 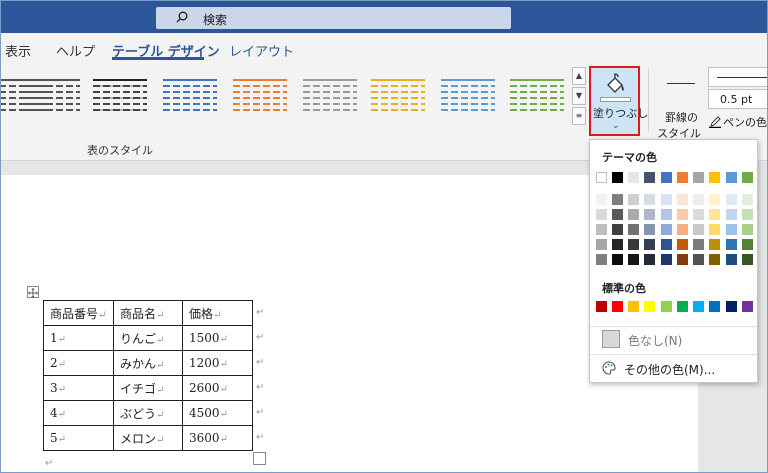 I want to click on table-resize-handle, so click(x=259, y=458).